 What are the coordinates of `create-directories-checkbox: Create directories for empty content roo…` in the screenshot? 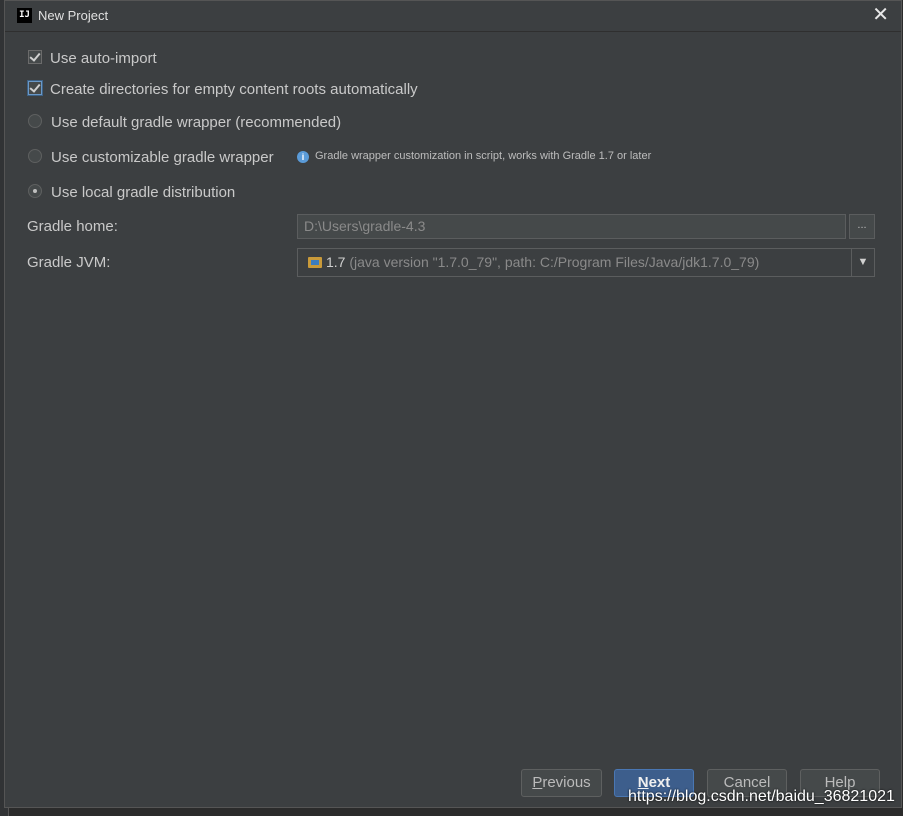 It's located at (223, 89).